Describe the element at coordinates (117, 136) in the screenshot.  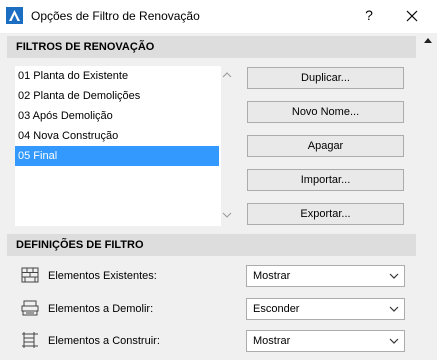
I see `list-item: 04 Nova Construção` at that location.